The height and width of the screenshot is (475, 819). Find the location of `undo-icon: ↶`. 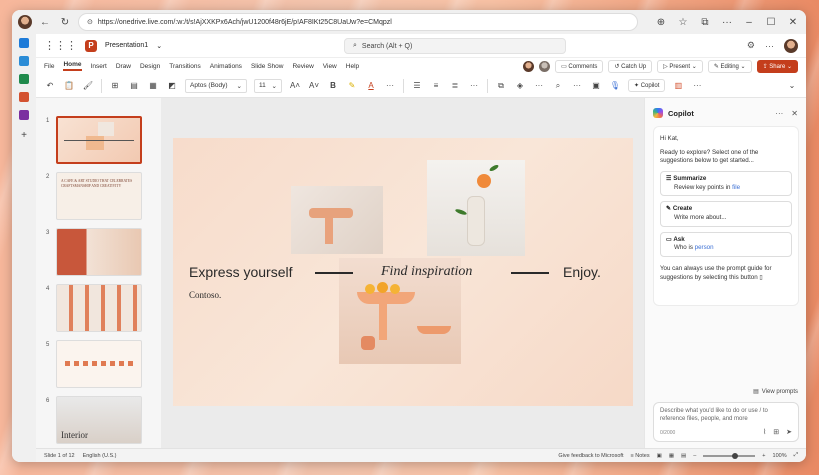

undo-icon: ↶ is located at coordinates (50, 86).